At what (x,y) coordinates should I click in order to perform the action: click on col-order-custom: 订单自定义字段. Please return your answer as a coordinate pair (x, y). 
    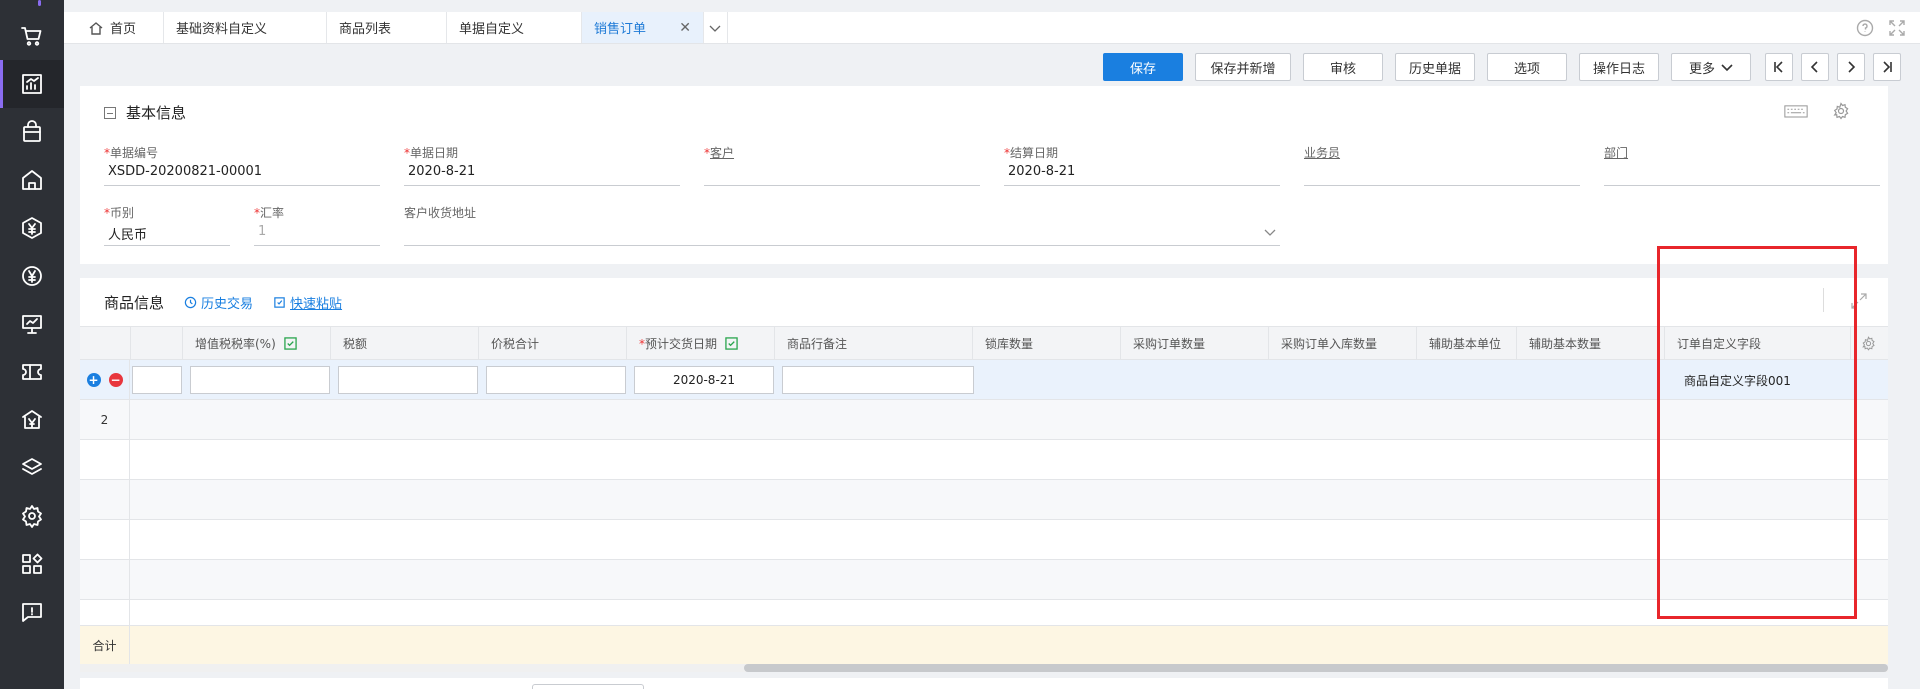
    Looking at the image, I should click on (1757, 343).